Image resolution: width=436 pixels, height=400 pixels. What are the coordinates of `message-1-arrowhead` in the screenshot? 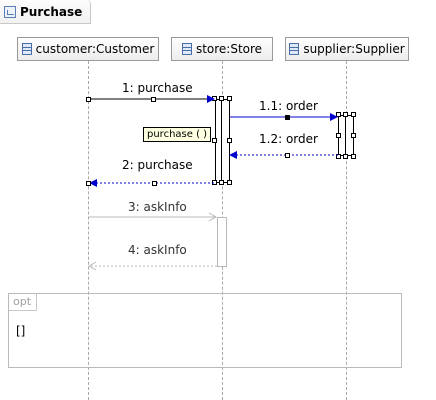 It's located at (211, 99).